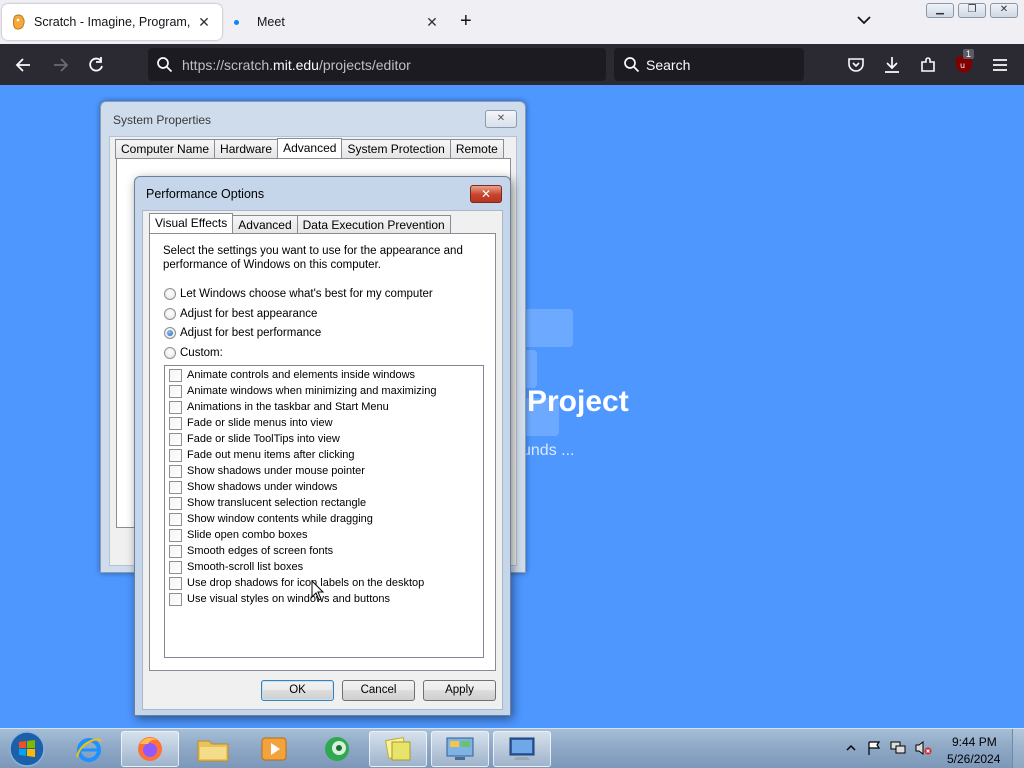 The width and height of the screenshot is (1024, 768). I want to click on url-bar: https://scratch.mit.edu/projects/editor, so click(377, 64).